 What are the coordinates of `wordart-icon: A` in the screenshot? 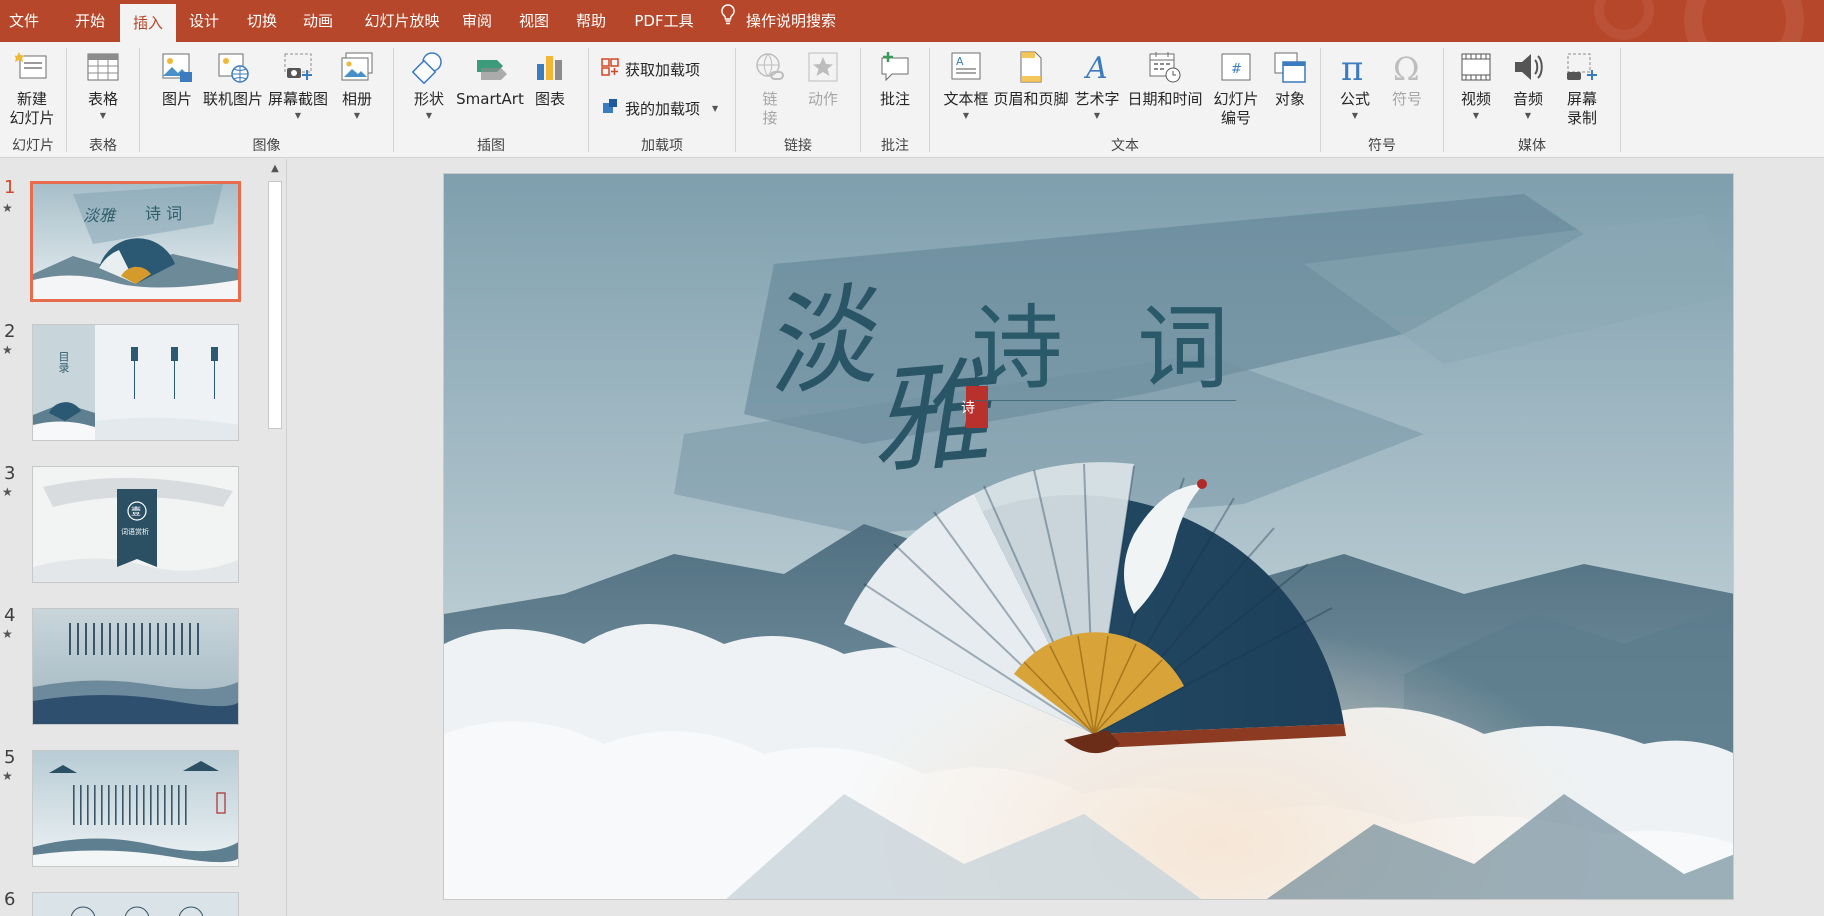 It's located at (1097, 67).